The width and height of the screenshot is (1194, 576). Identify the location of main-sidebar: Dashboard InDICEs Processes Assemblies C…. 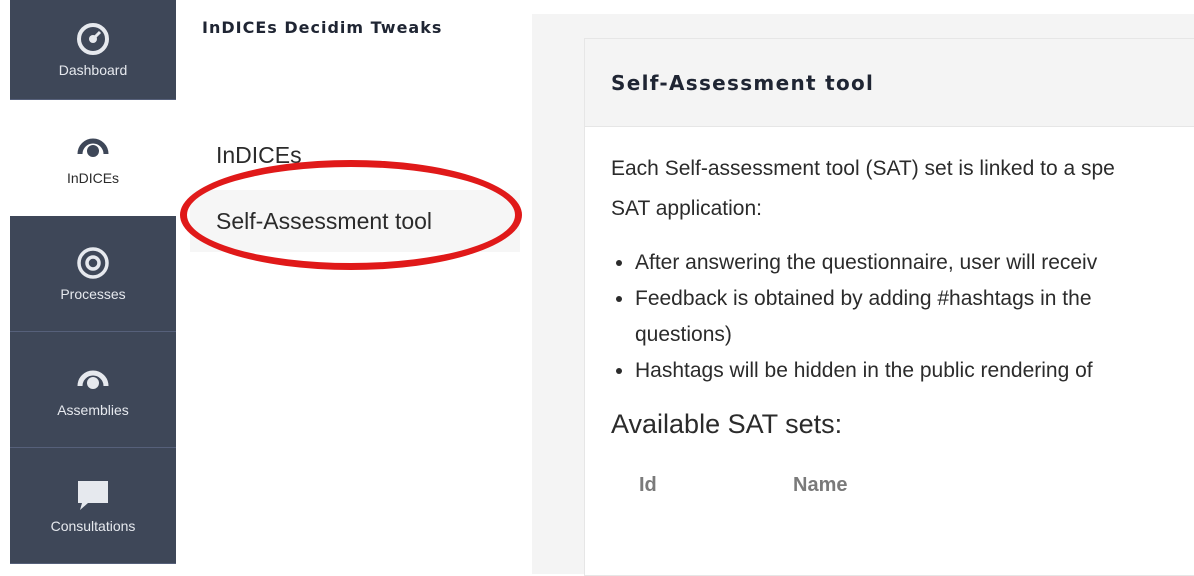
(88, 287).